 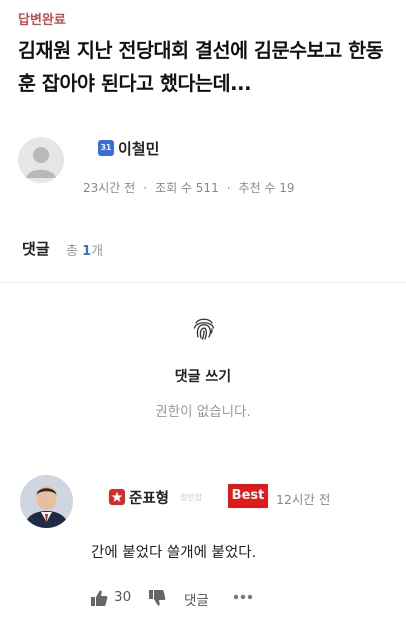 What do you see at coordinates (36, 249) in the screenshot?
I see `comments-header: 댓글` at bounding box center [36, 249].